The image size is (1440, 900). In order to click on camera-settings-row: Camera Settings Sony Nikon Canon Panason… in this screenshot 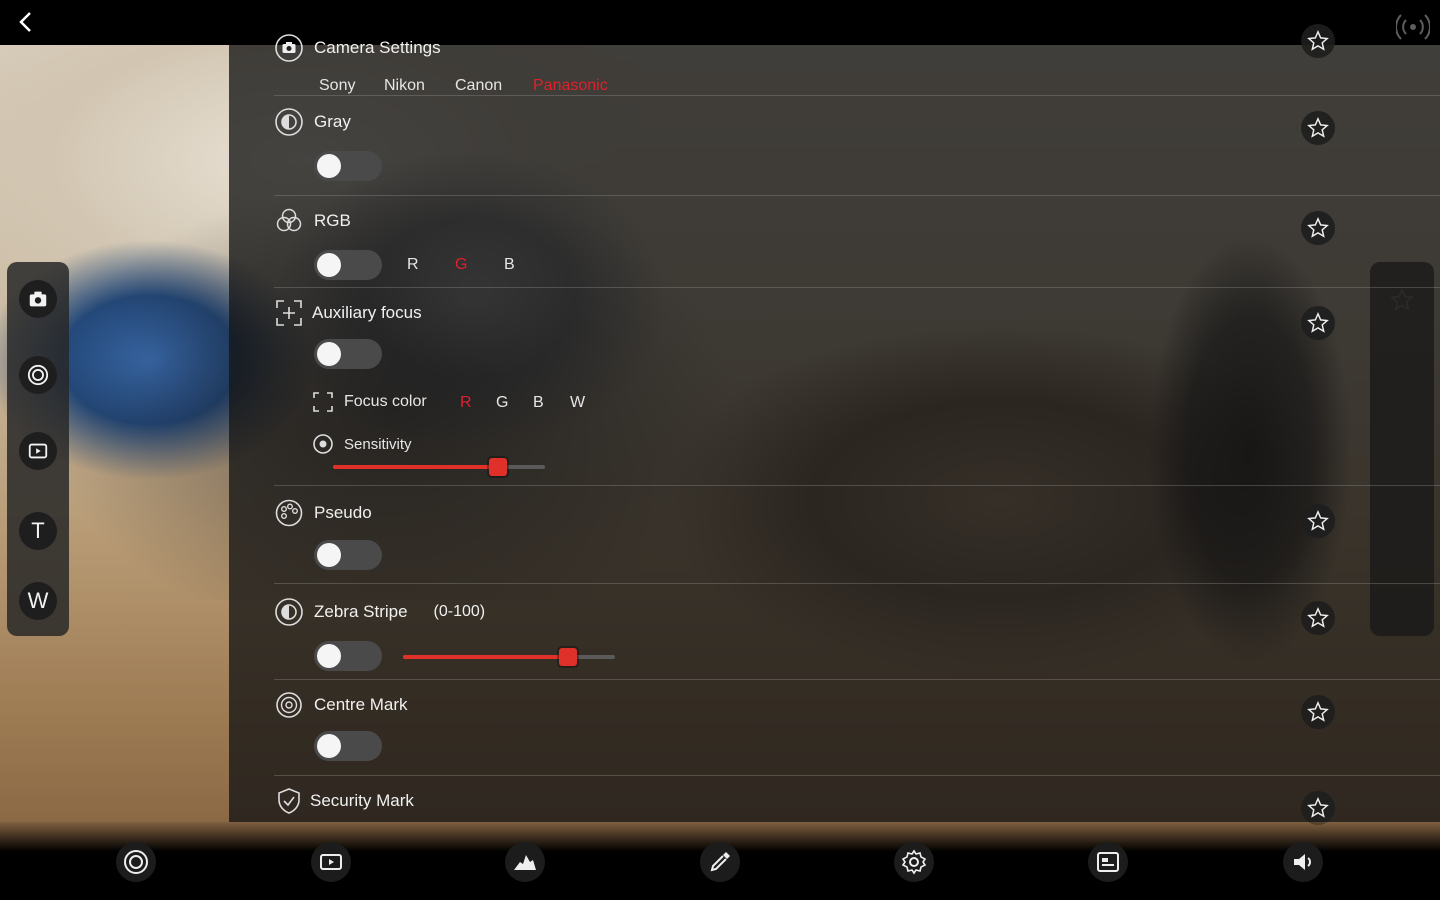, I will do `click(857, 56)`.